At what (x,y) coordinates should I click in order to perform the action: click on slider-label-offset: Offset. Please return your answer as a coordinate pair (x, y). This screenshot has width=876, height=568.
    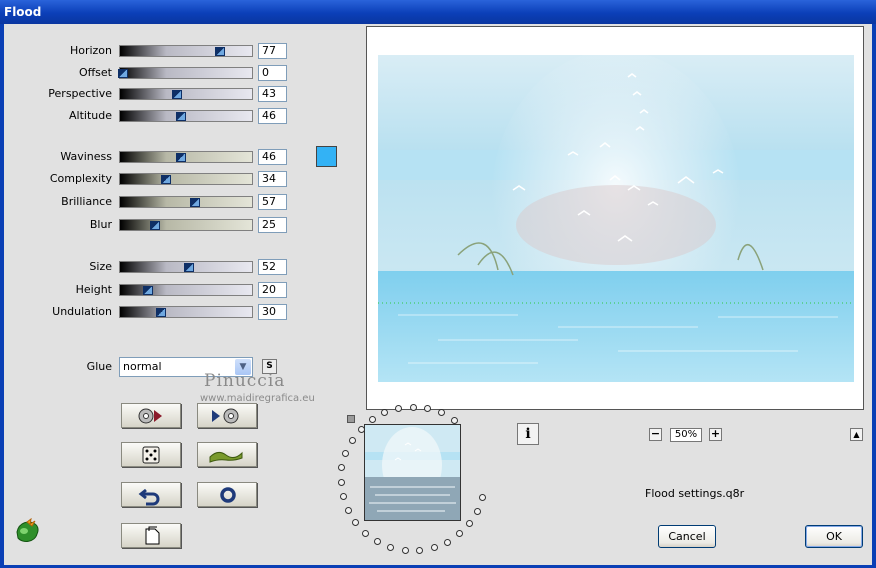
    Looking at the image, I should click on (95, 72).